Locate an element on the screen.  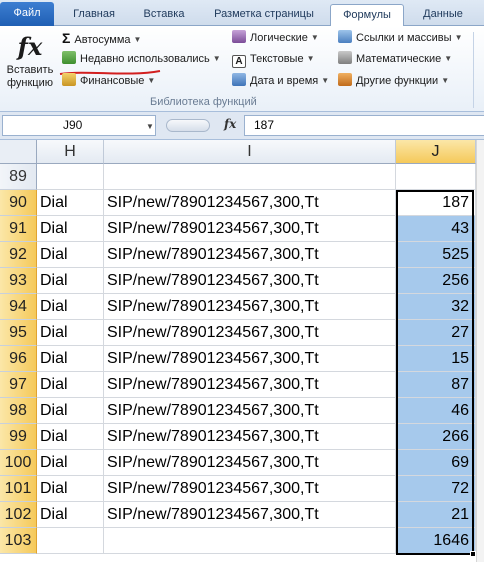
row-header: 99 is located at coordinates (18, 437).